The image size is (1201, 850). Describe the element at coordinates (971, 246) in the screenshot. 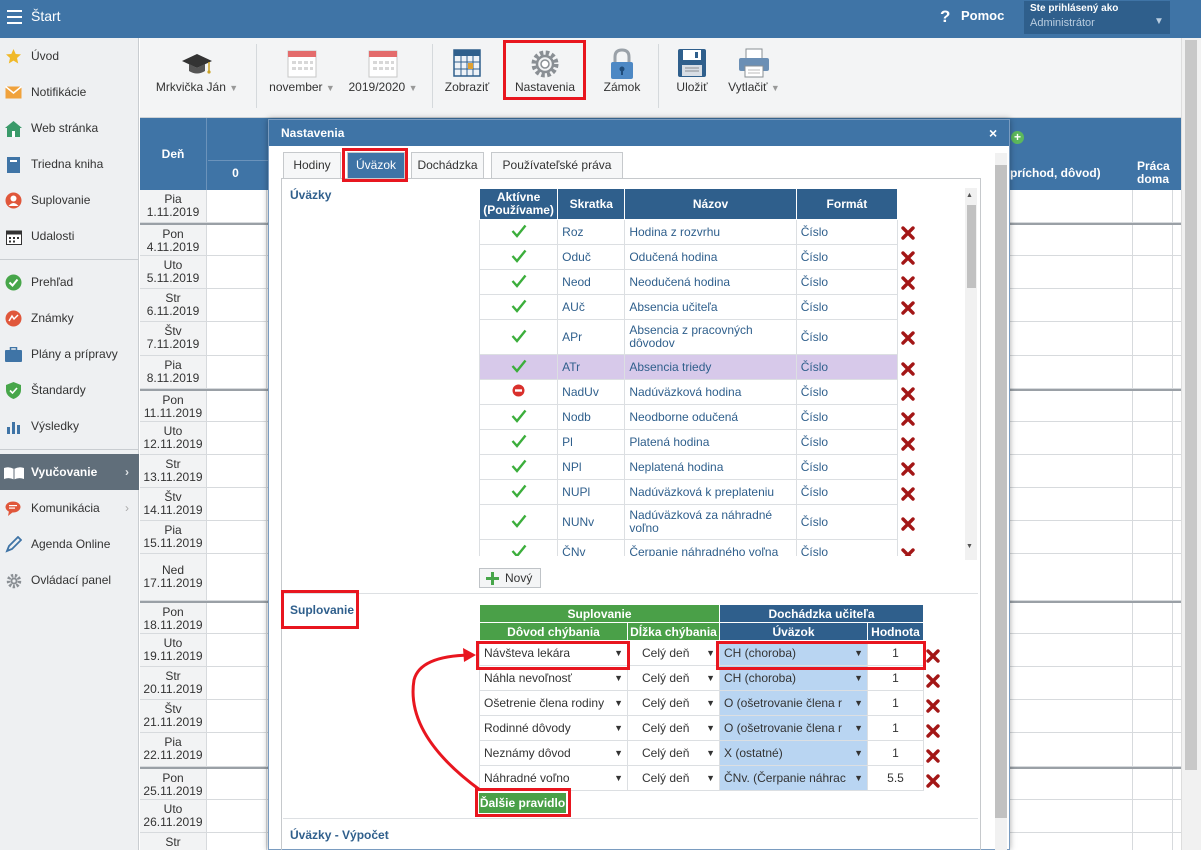

I see `uvazky-scrollbar-thumb` at that location.